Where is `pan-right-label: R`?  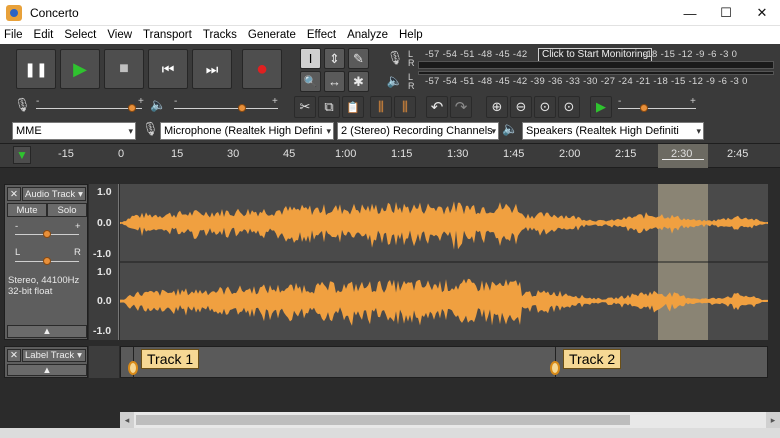 pan-right-label: R is located at coordinates (77, 252).